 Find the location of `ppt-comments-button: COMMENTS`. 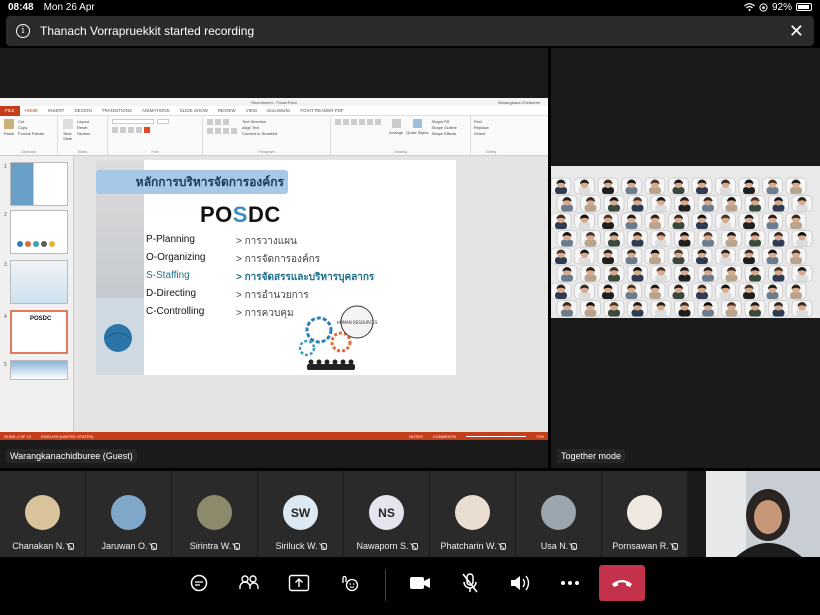

ppt-comments-button: COMMENTS is located at coordinates (444, 436).